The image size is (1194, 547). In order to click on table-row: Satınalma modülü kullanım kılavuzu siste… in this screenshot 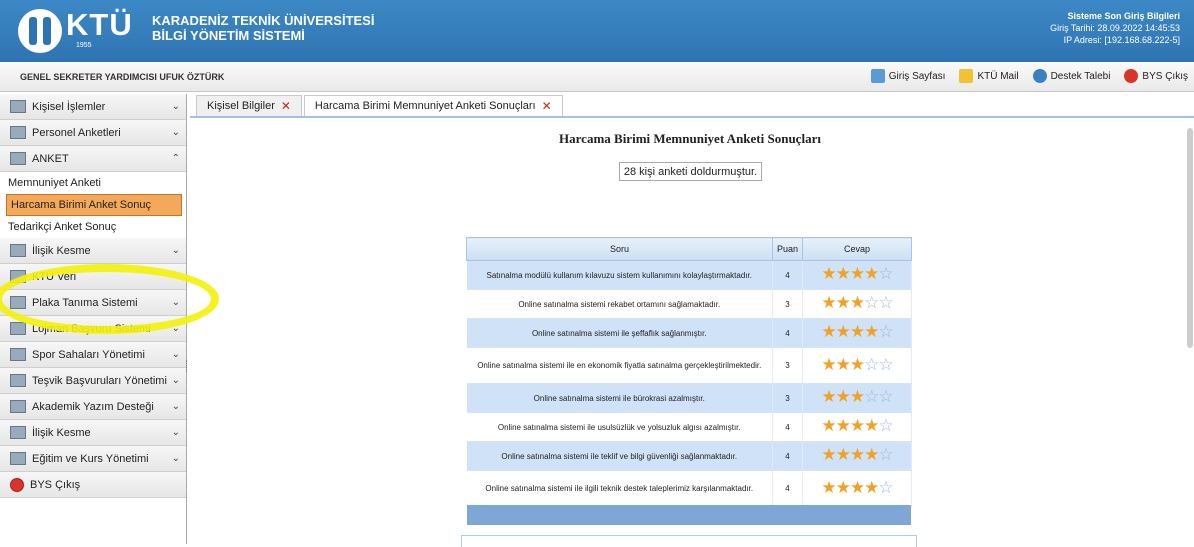, I will do `click(689, 275)`.